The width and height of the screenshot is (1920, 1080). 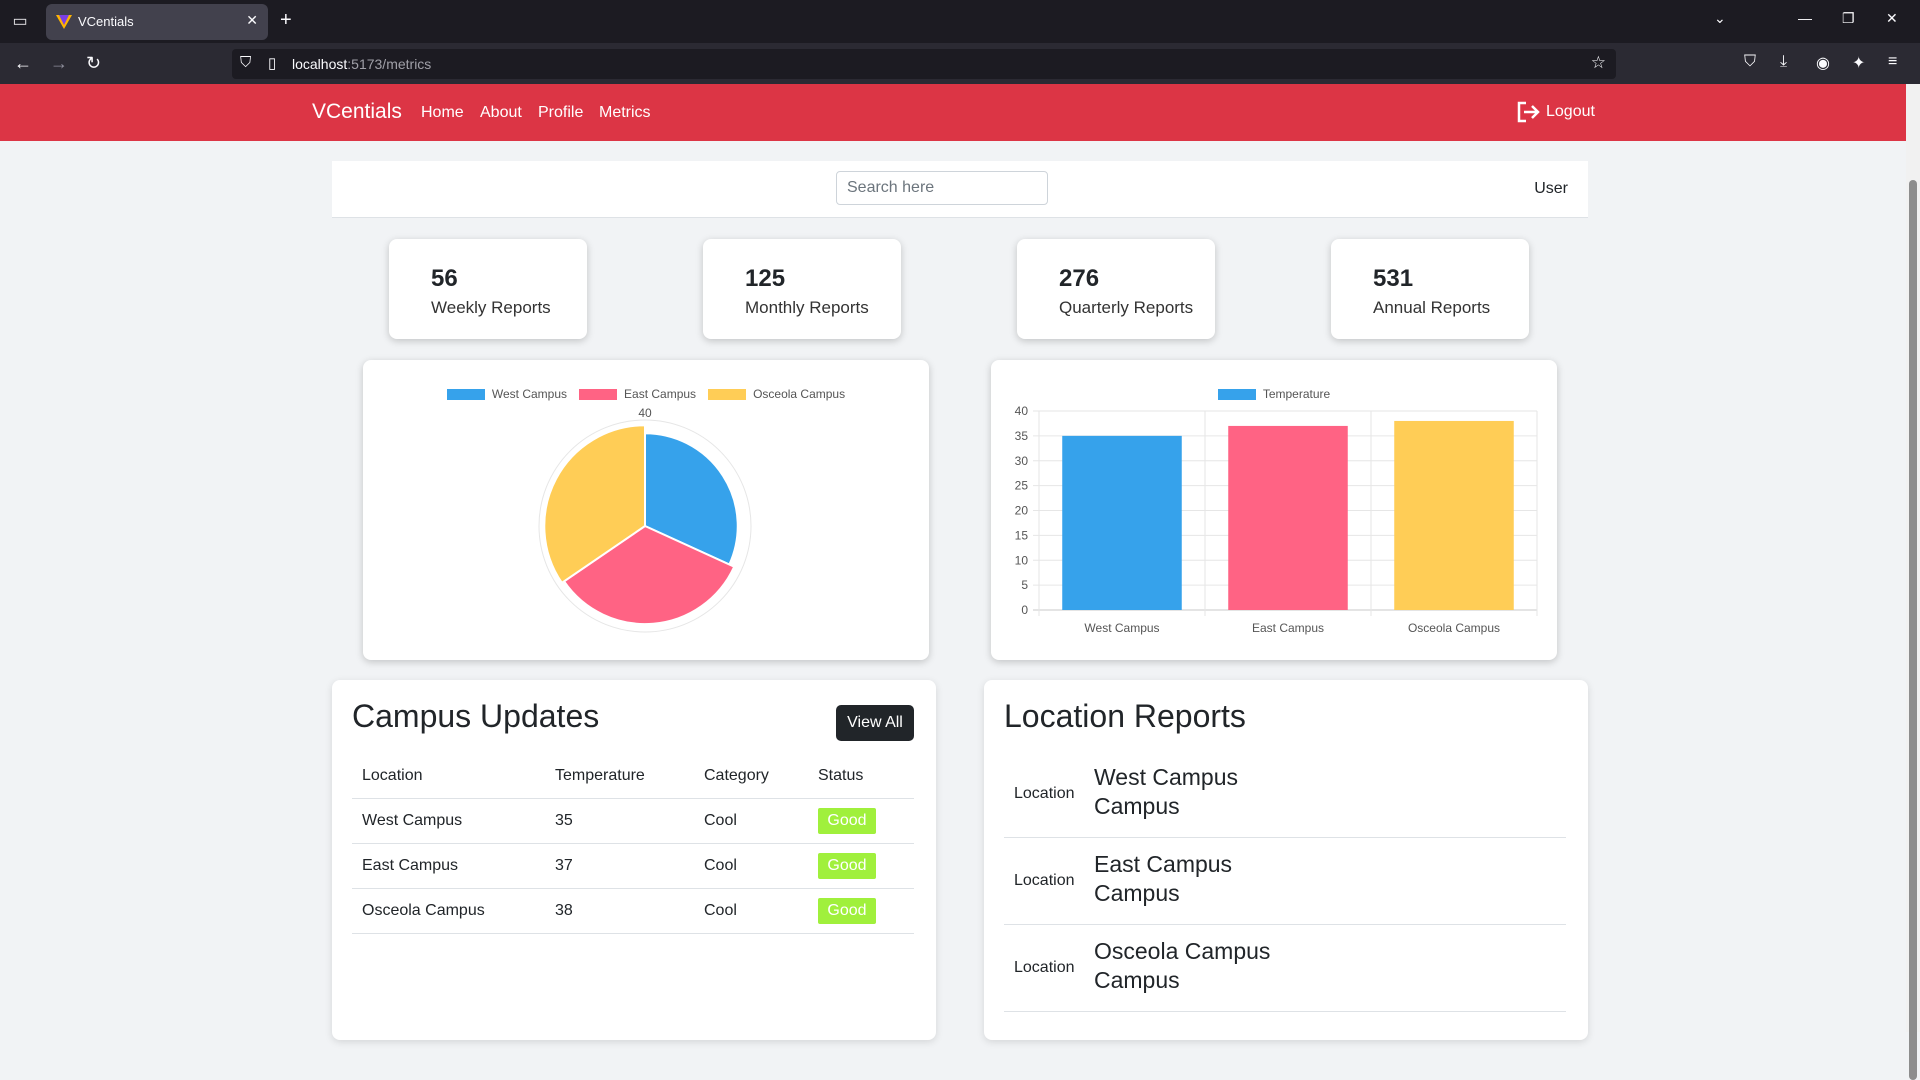 What do you see at coordinates (1858, 63) in the screenshot?
I see `extensions-icon: ✦` at bounding box center [1858, 63].